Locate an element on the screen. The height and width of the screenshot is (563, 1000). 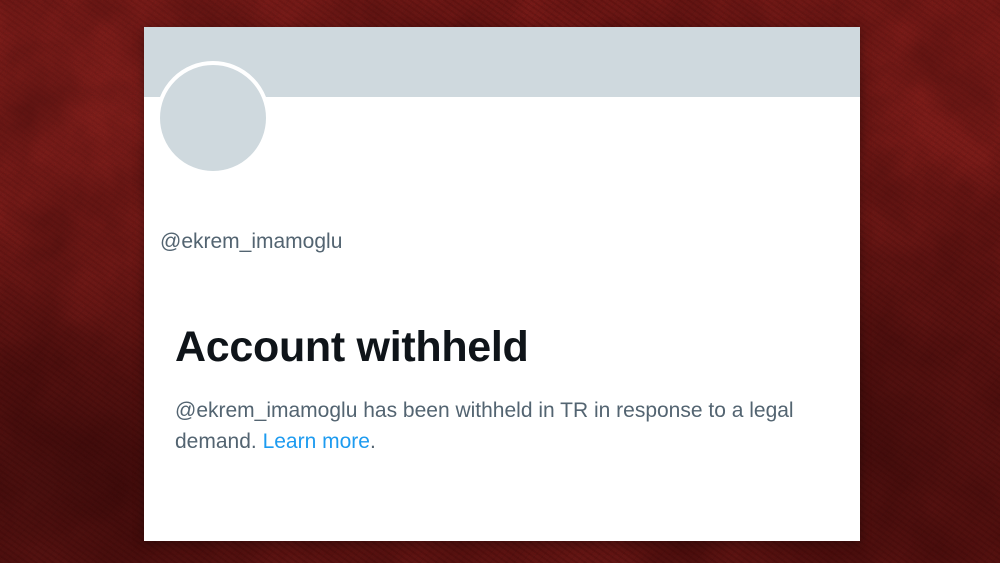
notice-trailing-punctuation: . is located at coordinates (372, 441).